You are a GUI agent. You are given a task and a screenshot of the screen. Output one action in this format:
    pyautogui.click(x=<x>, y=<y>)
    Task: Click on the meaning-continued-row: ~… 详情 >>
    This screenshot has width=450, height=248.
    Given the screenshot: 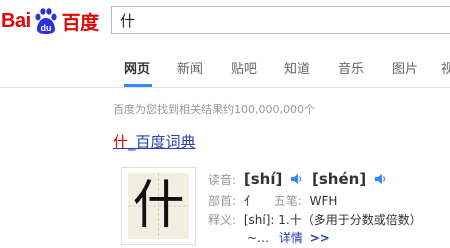 What is the action you would take?
    pyautogui.click(x=288, y=237)
    